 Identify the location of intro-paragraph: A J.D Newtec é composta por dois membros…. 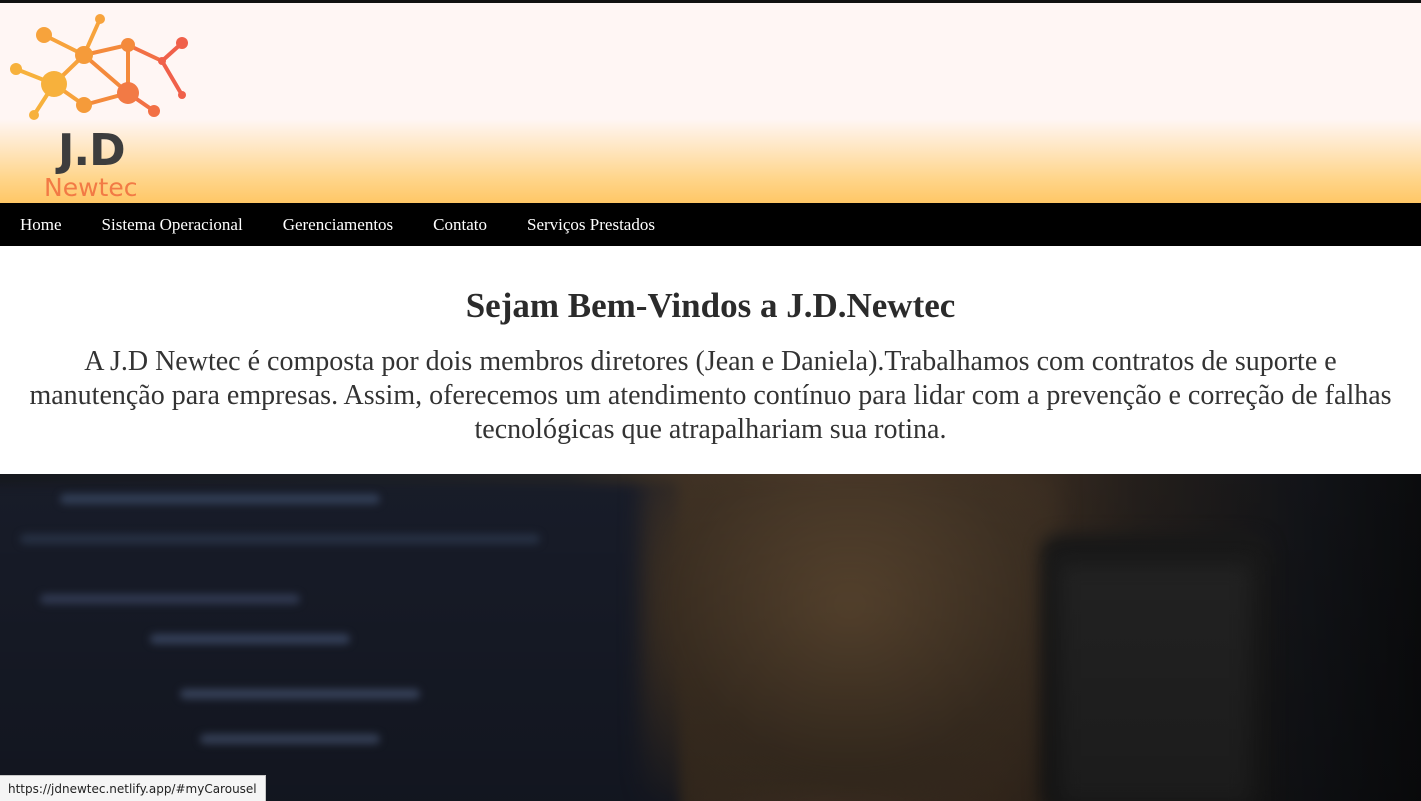
(710, 395).